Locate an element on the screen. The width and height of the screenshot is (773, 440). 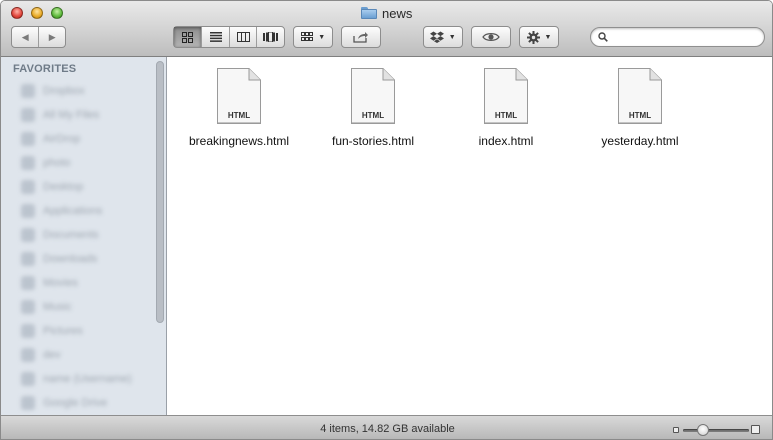
pictures-icon is located at coordinates (28, 331).